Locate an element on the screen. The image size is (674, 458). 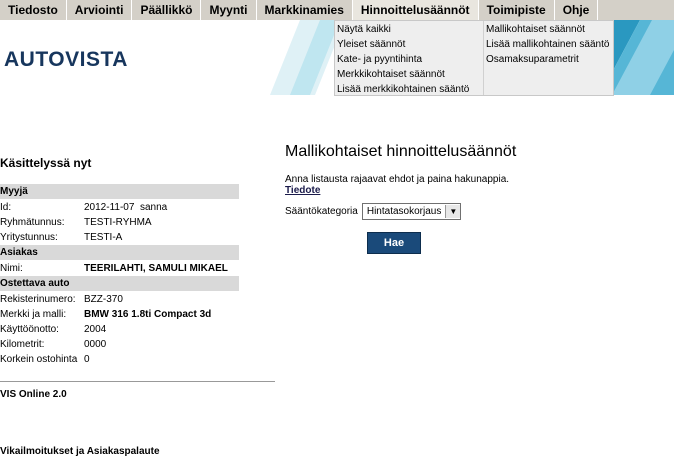
section-header-ostettava-auto: Ostettava auto is located at coordinates (119, 284).